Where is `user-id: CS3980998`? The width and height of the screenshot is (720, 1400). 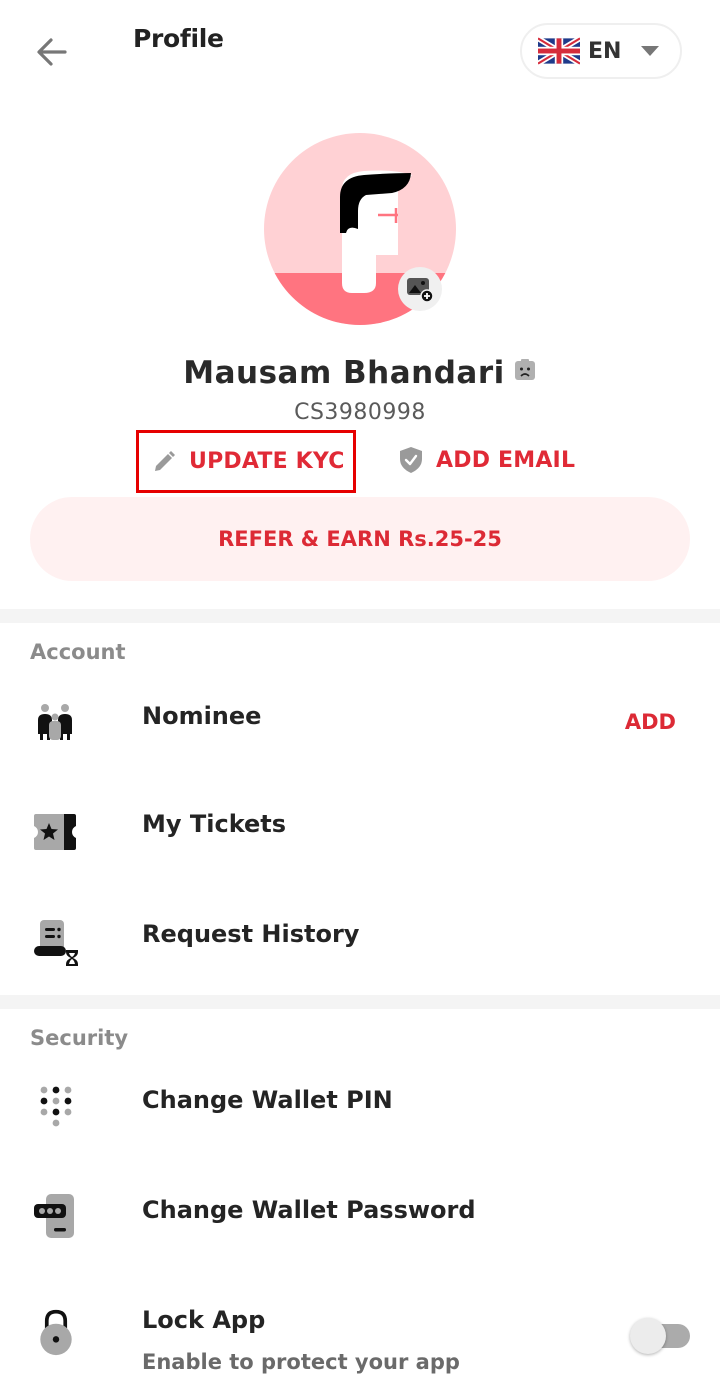 user-id: CS3980998 is located at coordinates (360, 412).